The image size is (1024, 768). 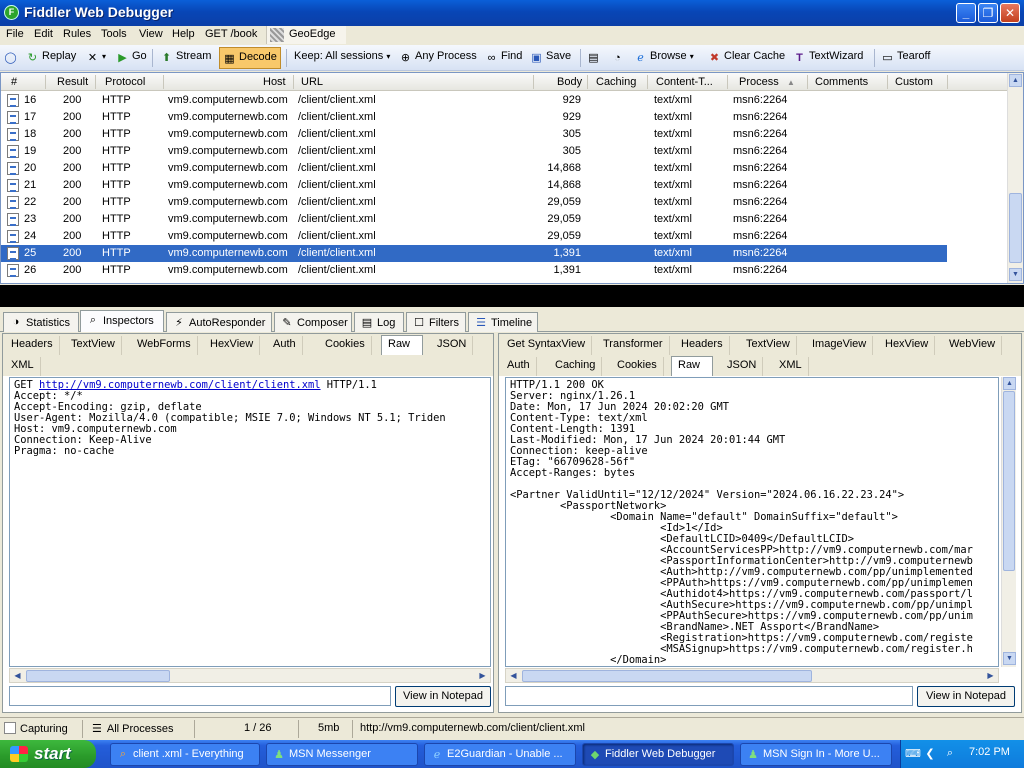 What do you see at coordinates (841, 82) in the screenshot?
I see `column-header-comments: Comments` at bounding box center [841, 82].